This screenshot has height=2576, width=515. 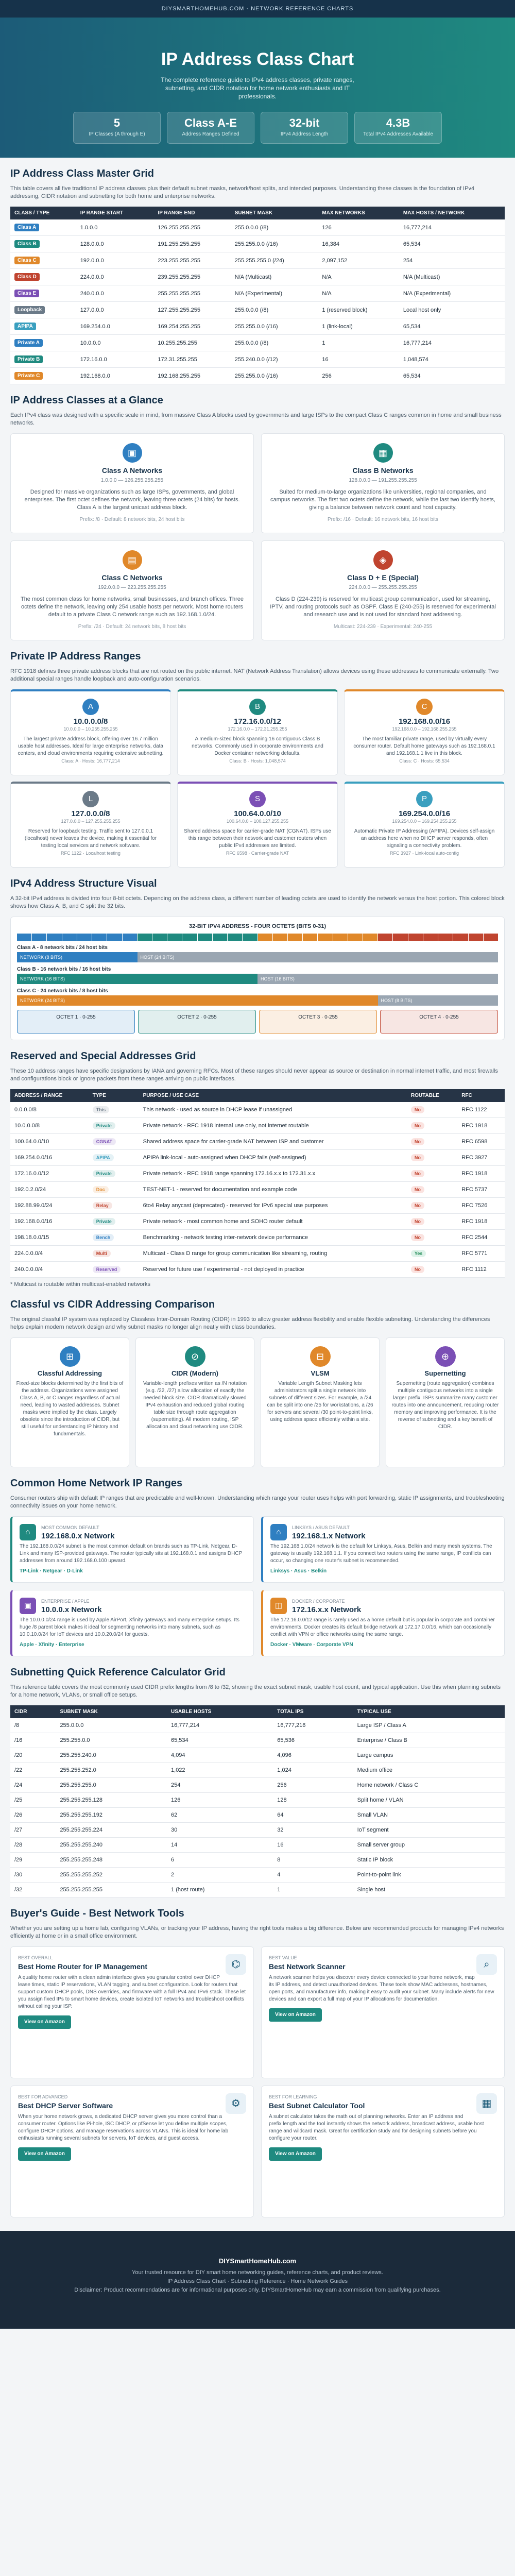 What do you see at coordinates (481, 1141) in the screenshot?
I see `table-cell: RFC 6598` at bounding box center [481, 1141].